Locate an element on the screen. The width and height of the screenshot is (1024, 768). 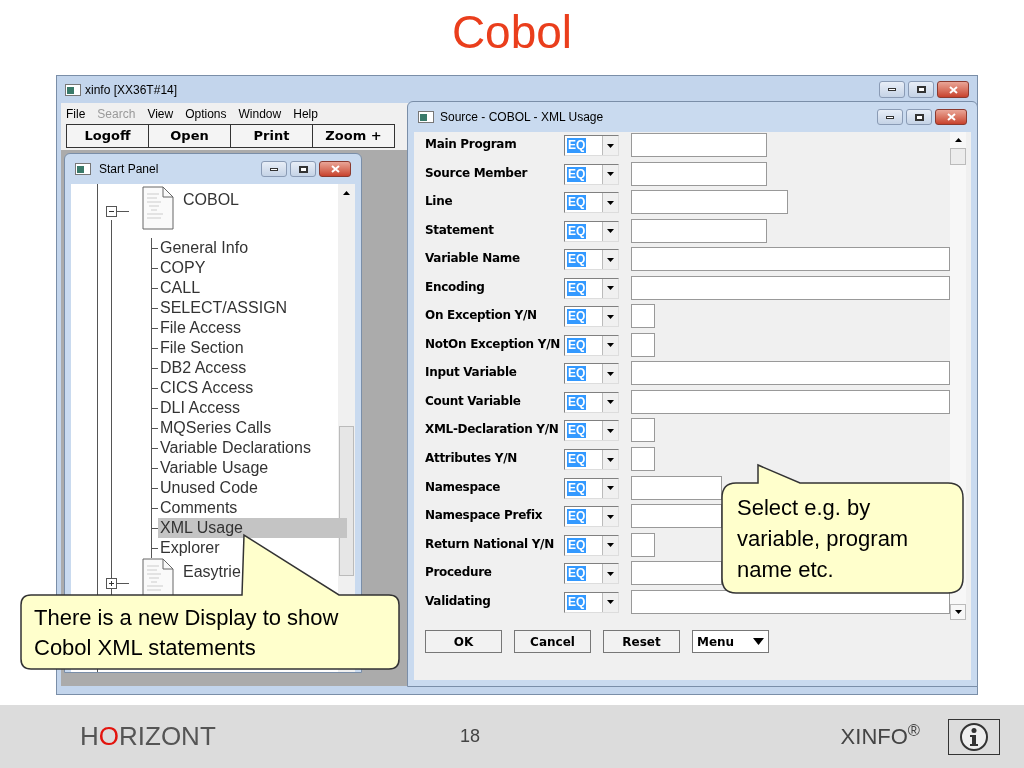
tree-item: CICS Access is located at coordinates (252, 388).